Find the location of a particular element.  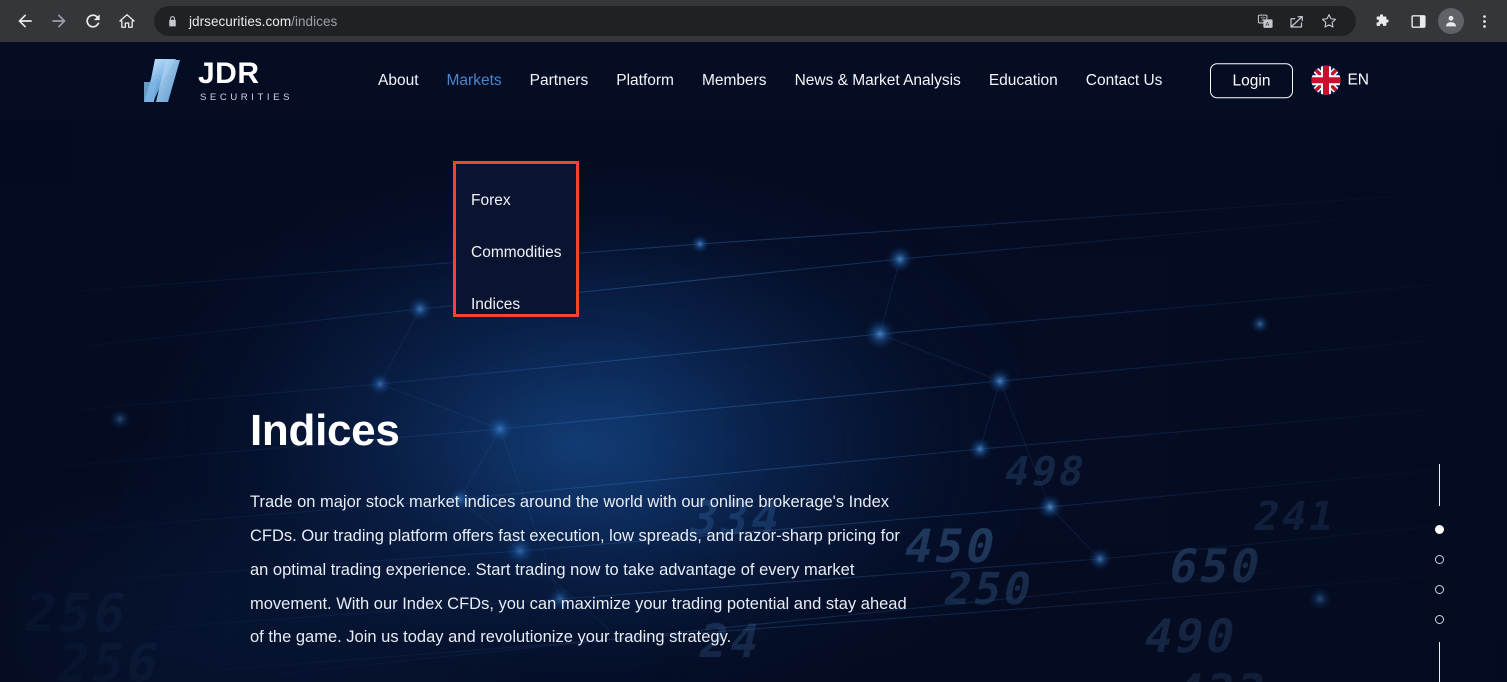

markets-dropdown-menu: Forex Commodities Indices is located at coordinates (516, 239).